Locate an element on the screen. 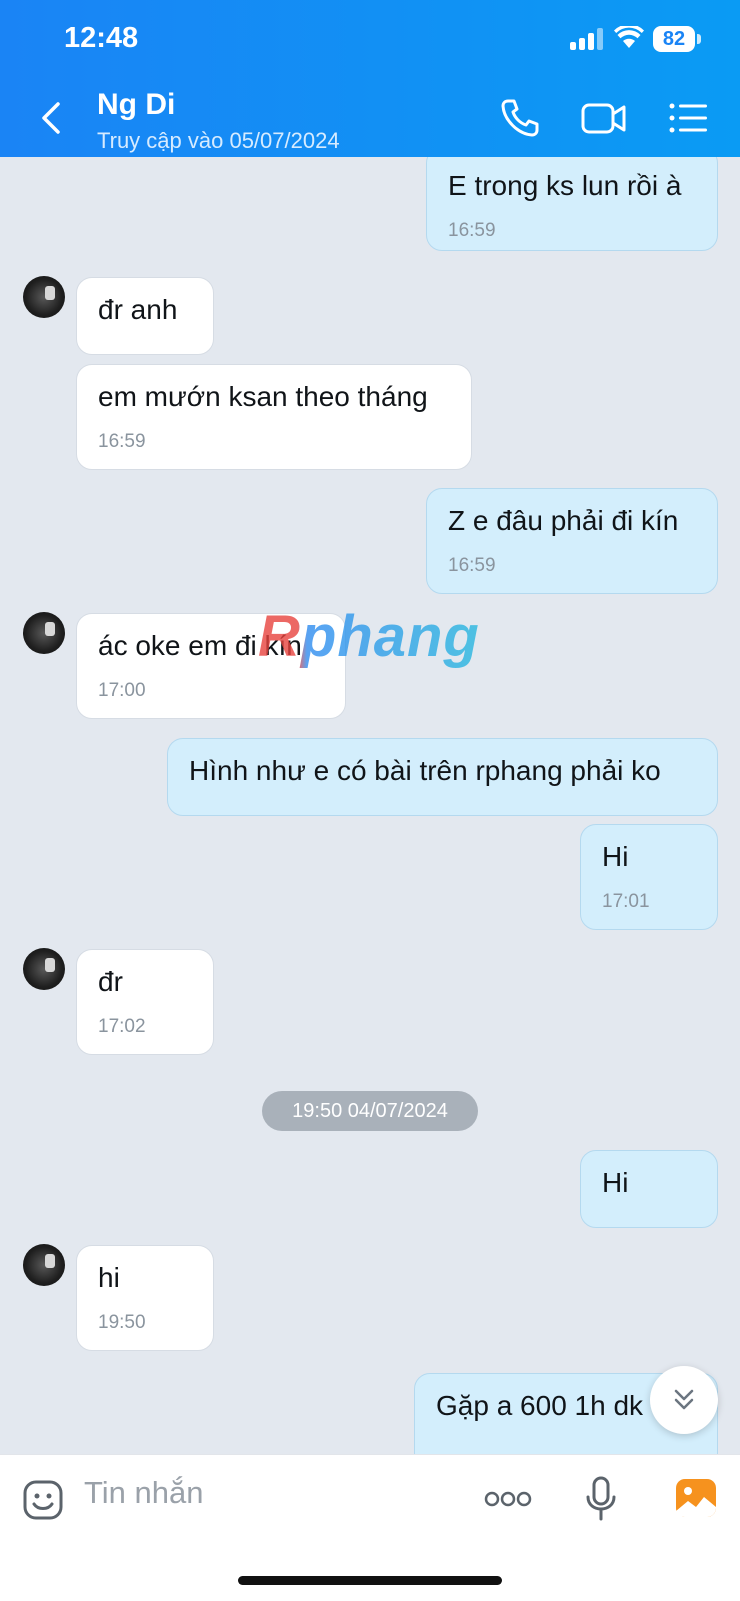 The width and height of the screenshot is (740, 1601). message-text: Gặp a 600 1h dk is located at coordinates (540, 1405).